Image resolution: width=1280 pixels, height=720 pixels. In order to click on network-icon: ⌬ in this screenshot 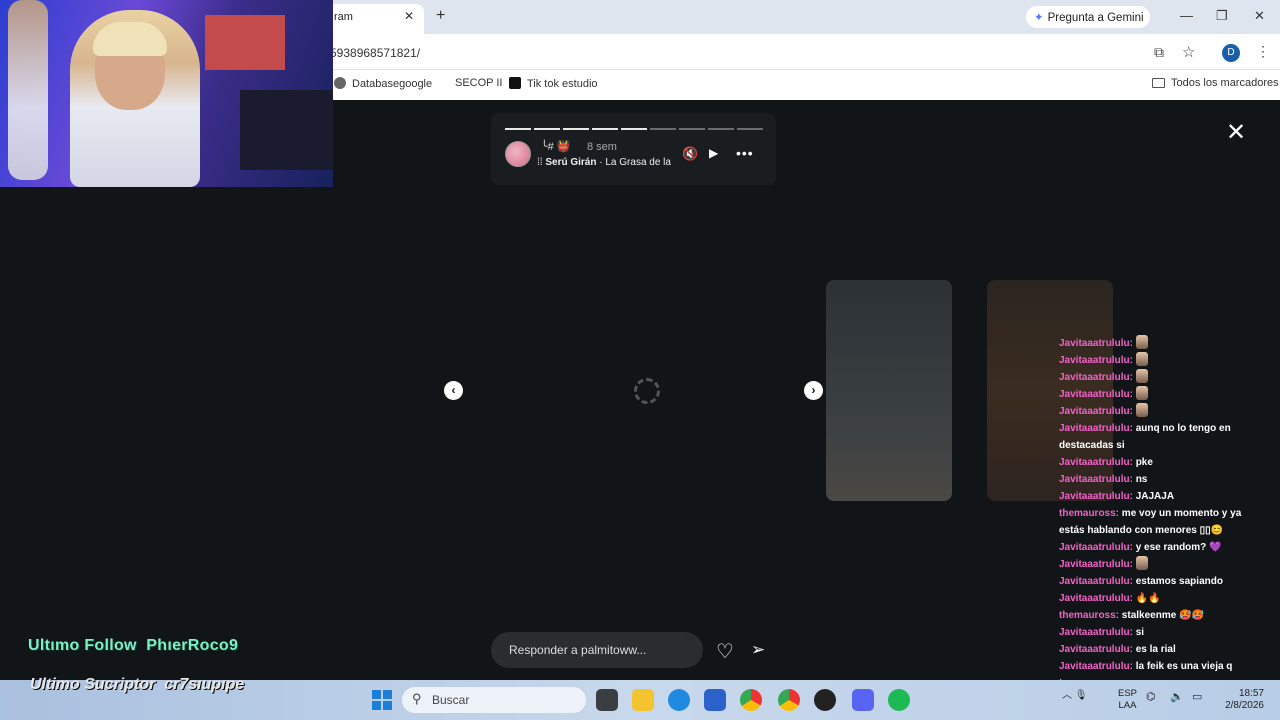, I will do `click(1151, 696)`.